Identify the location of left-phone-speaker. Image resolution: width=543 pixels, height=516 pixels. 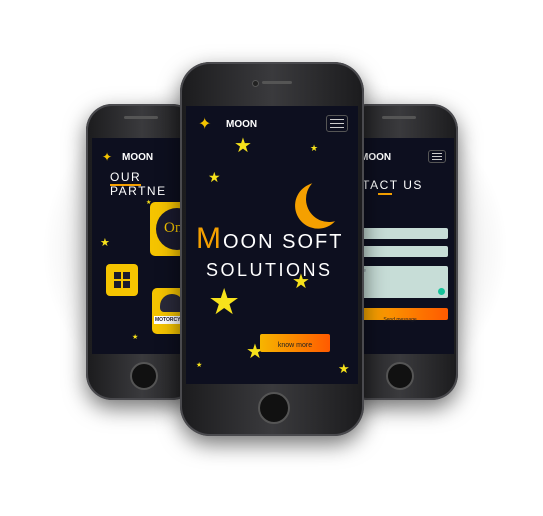
(141, 117).